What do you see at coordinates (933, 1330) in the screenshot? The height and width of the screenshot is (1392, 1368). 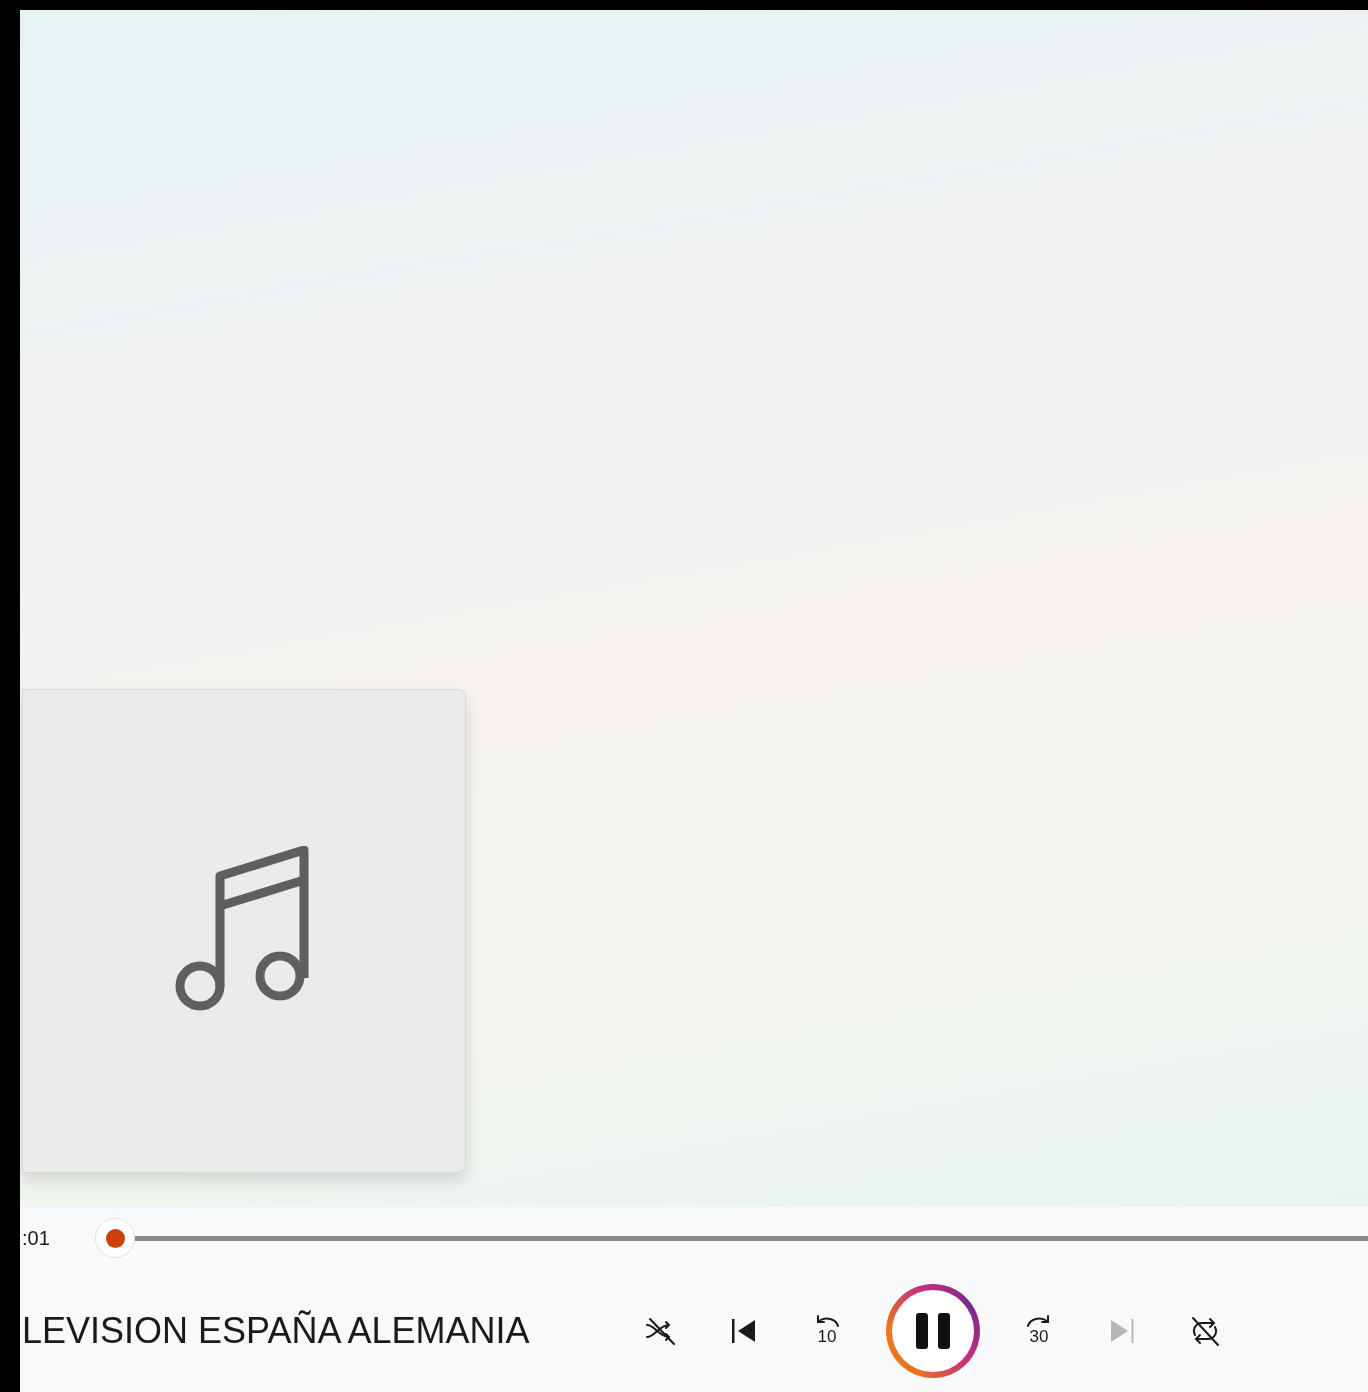 I see `pause-icon` at bounding box center [933, 1330].